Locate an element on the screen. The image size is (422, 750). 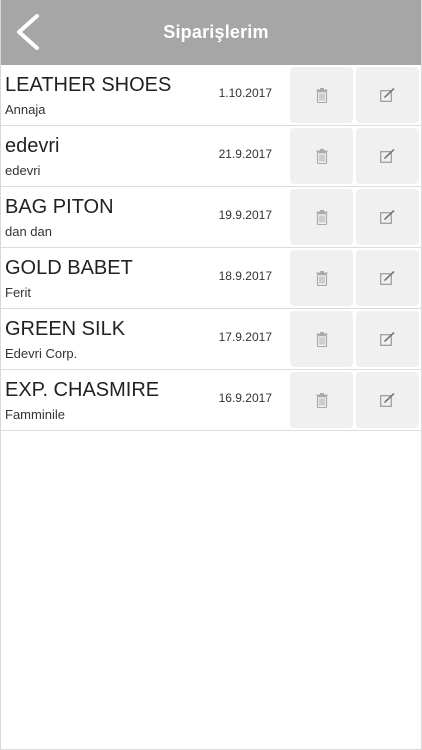
order-row: LEATHER SHOES Annaja 1.10.2017 is located at coordinates (211, 95).